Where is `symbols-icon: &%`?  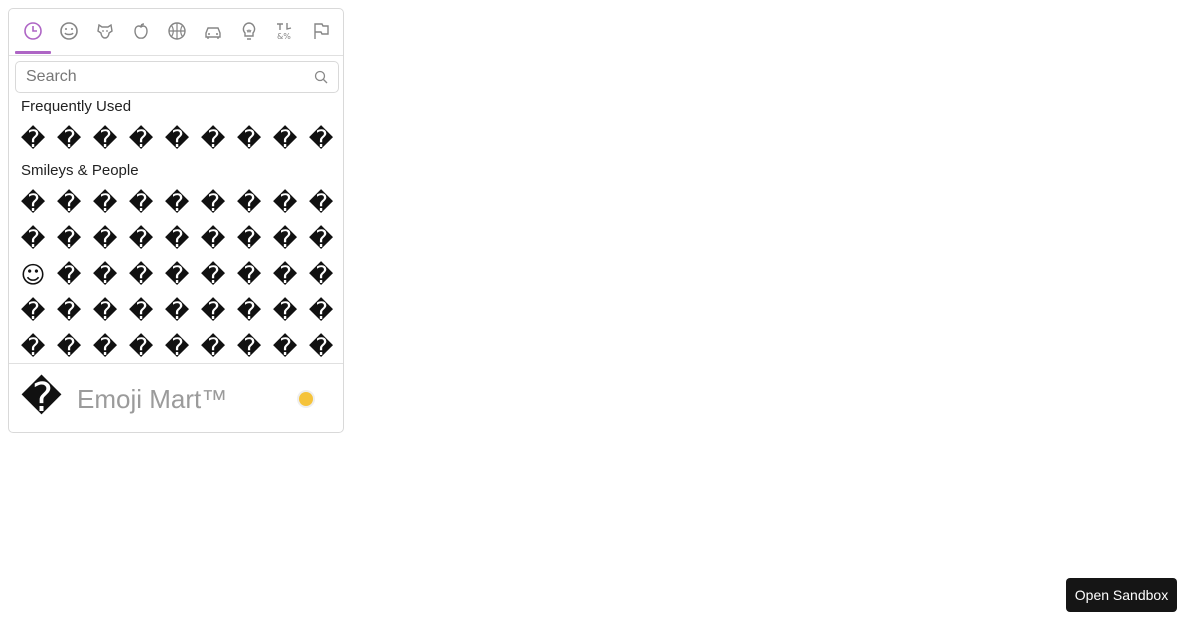
symbols-icon: &% is located at coordinates (285, 31).